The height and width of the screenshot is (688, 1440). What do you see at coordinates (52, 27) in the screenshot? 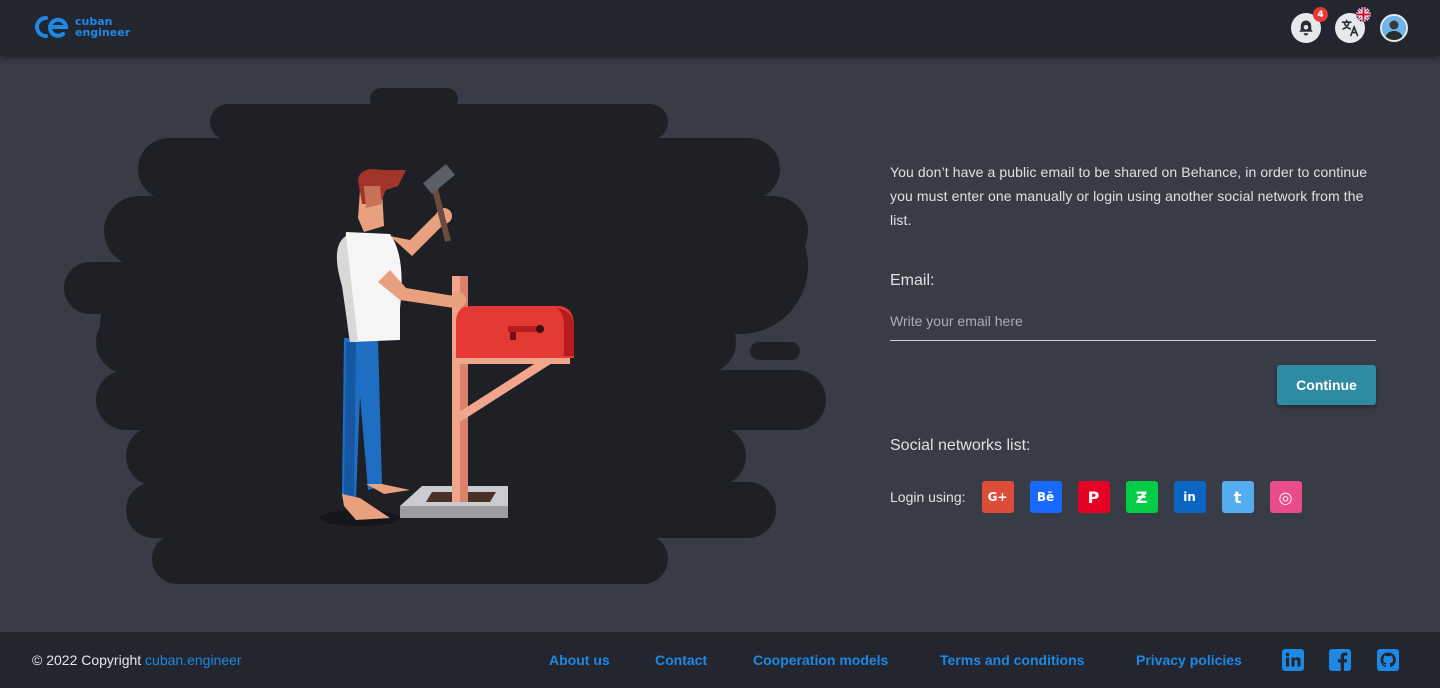
I see `logo-mark-icon` at bounding box center [52, 27].